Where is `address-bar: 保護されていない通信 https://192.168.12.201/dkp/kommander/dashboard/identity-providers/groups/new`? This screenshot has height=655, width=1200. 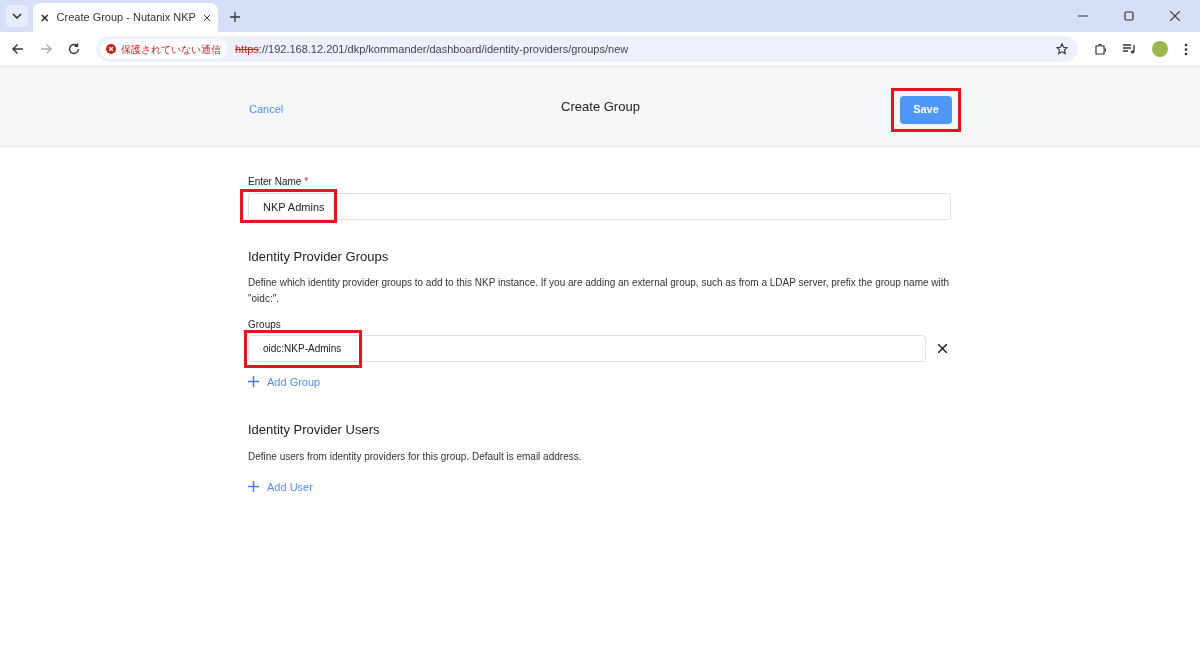 address-bar: 保護されていない通信 https://192.168.12.201/dkp/kommander/dashboard/identity-providers/groups/new is located at coordinates (587, 49).